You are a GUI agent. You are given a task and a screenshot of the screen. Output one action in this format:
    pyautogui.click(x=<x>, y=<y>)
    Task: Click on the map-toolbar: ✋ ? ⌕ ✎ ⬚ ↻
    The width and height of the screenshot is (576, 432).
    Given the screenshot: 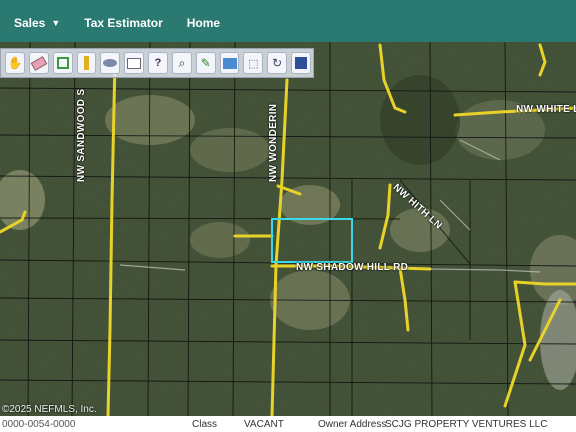 What is the action you would take?
    pyautogui.click(x=157, y=63)
    